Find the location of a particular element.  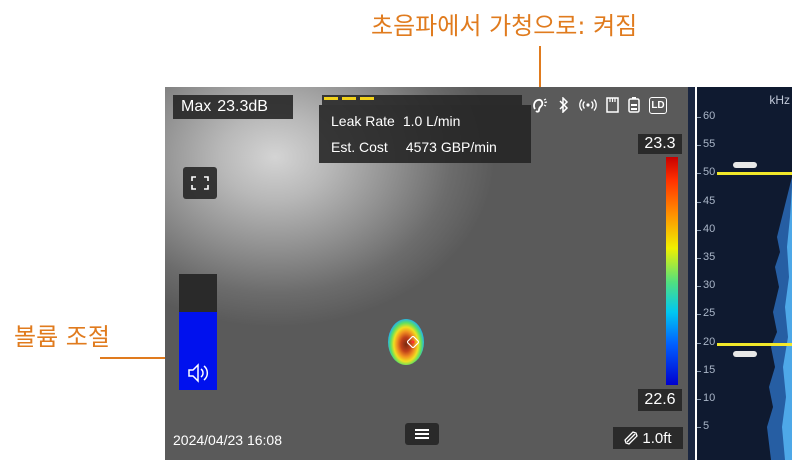

tape-measure-icon is located at coordinates (631, 438).